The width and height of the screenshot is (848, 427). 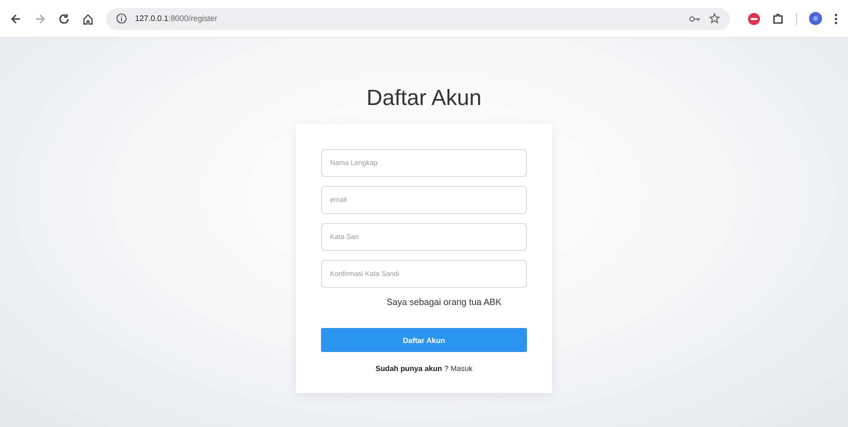 What do you see at coordinates (16, 18) in the screenshot?
I see `back-icon` at bounding box center [16, 18].